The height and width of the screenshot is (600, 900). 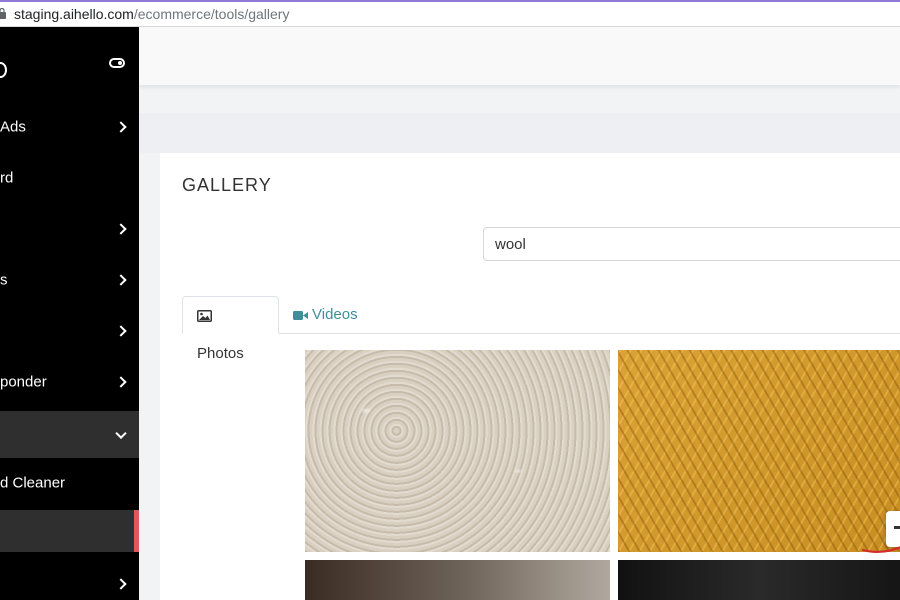 I want to click on sidebar: Ads rd s ponder d Cleaner, so click(x=69, y=313).